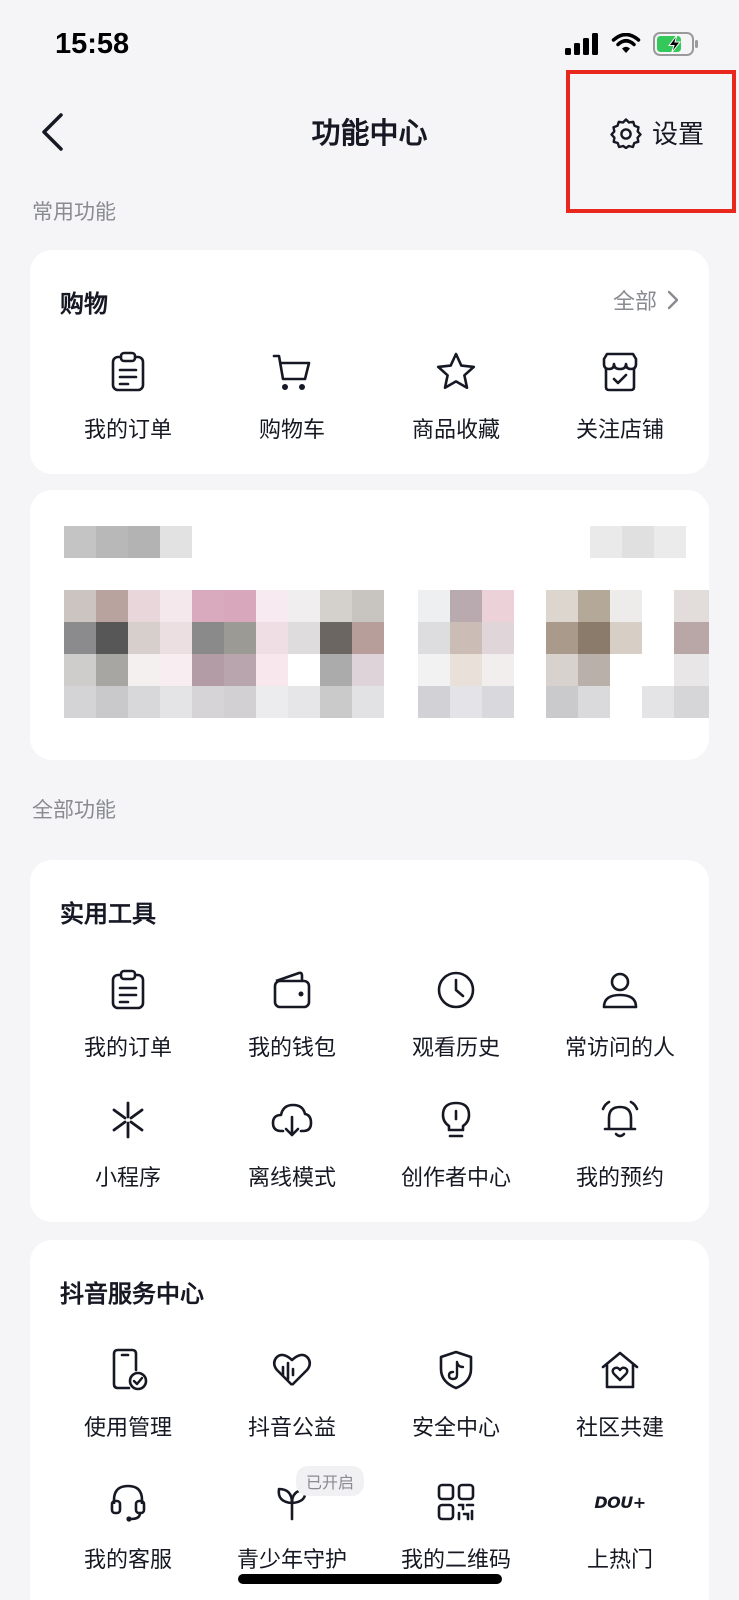 The height and width of the screenshot is (1600, 739). What do you see at coordinates (620, 1395) in the screenshot?
I see `grid-item-community-building: 社区共建` at bounding box center [620, 1395].